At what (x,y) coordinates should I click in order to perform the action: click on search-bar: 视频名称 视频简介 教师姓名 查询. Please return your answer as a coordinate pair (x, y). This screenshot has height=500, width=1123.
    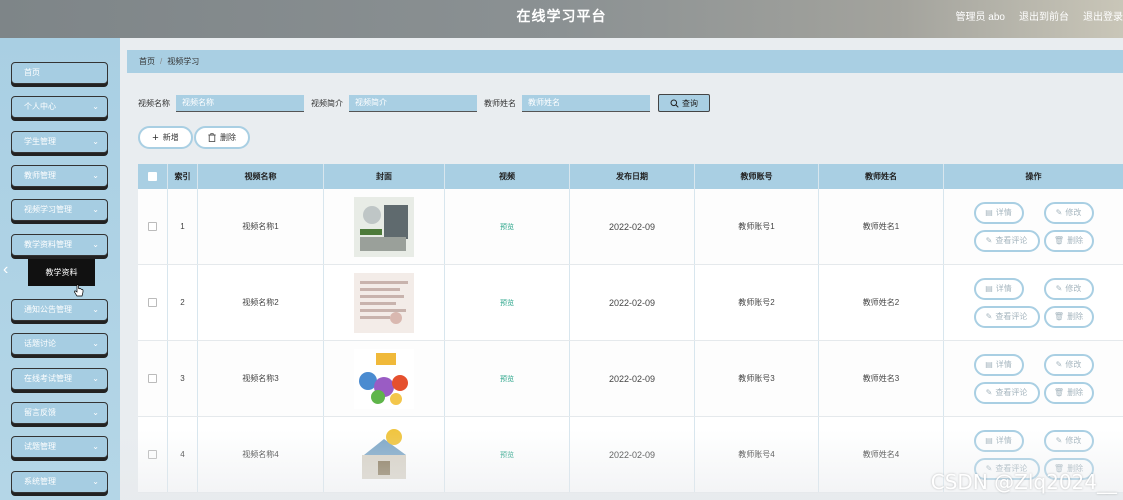
    Looking at the image, I should click on (424, 103).